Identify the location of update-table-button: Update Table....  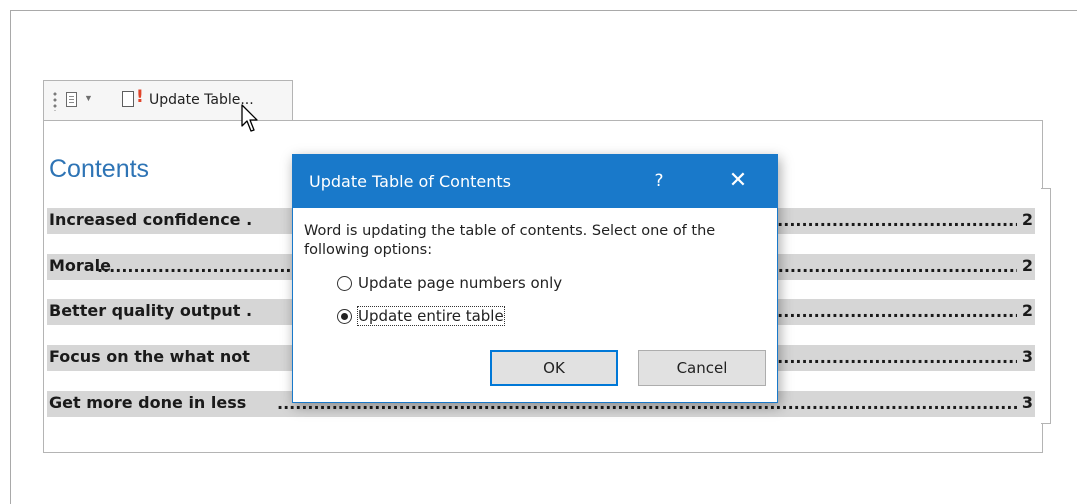
(201, 100).